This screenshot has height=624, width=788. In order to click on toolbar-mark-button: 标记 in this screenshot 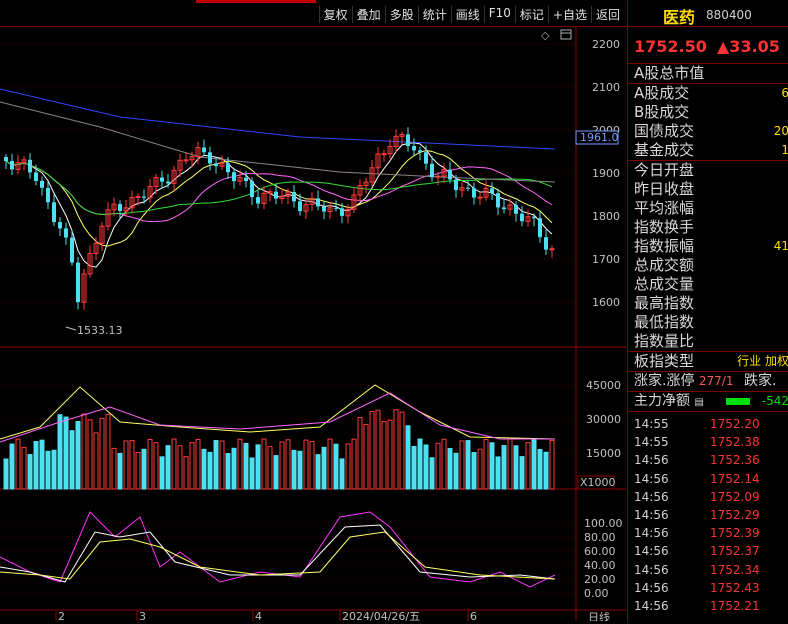, I will do `click(531, 14)`.